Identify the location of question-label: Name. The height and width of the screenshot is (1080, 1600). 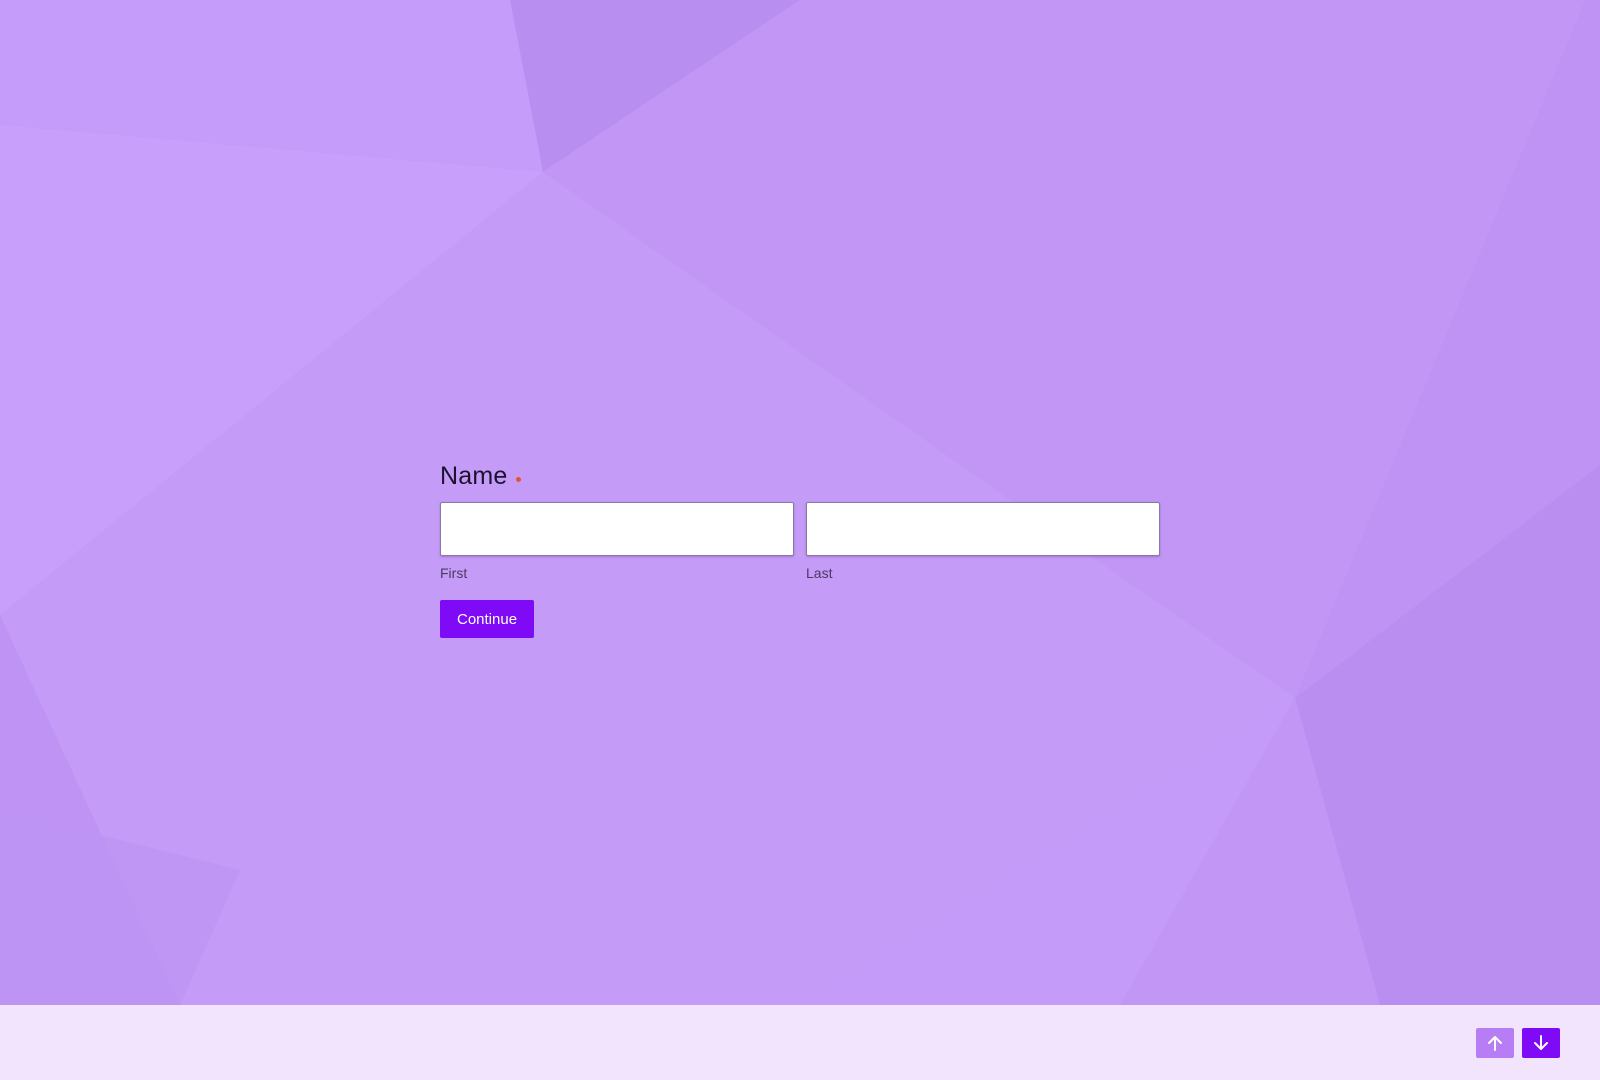
(800, 476).